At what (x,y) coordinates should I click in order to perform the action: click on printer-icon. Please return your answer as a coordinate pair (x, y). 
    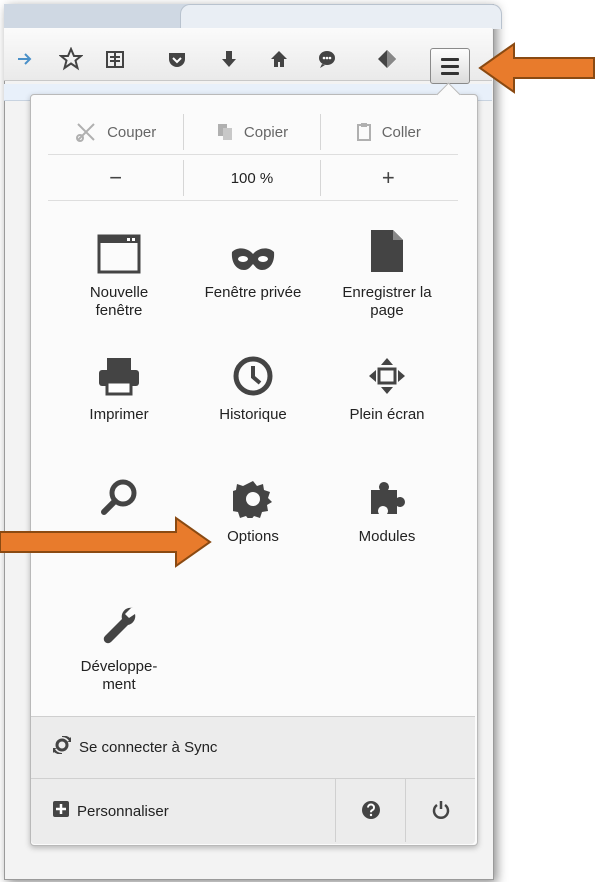
    Looking at the image, I should click on (119, 370).